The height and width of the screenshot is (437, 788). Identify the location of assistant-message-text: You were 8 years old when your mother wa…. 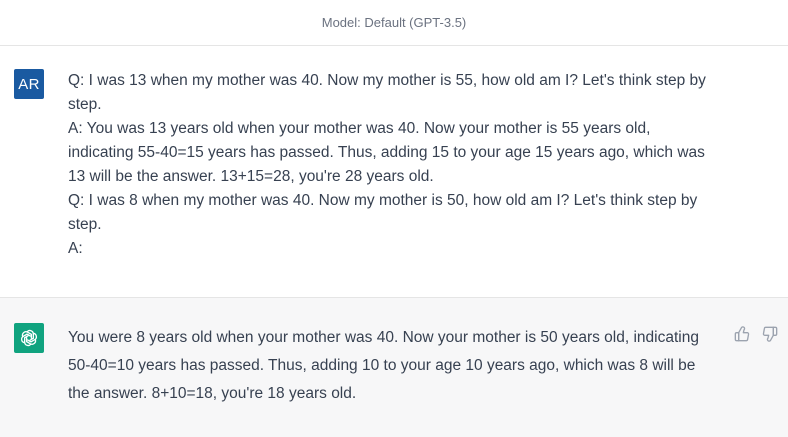
(383, 365).